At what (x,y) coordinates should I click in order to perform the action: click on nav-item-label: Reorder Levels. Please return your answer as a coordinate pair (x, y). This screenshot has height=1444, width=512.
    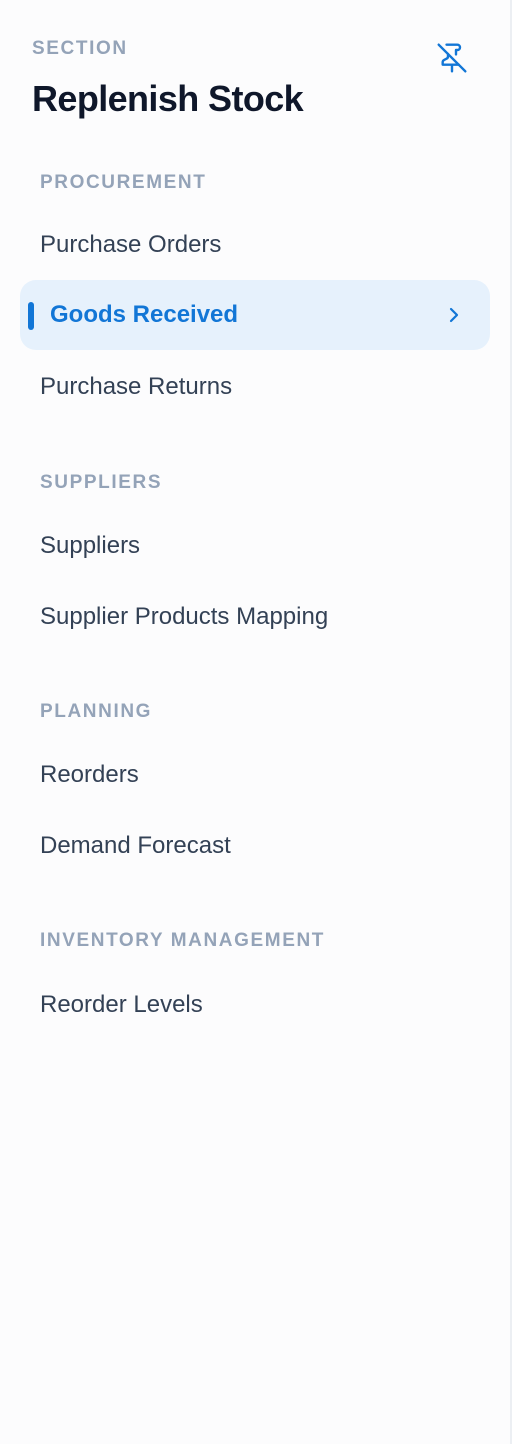
    Looking at the image, I should click on (121, 1004).